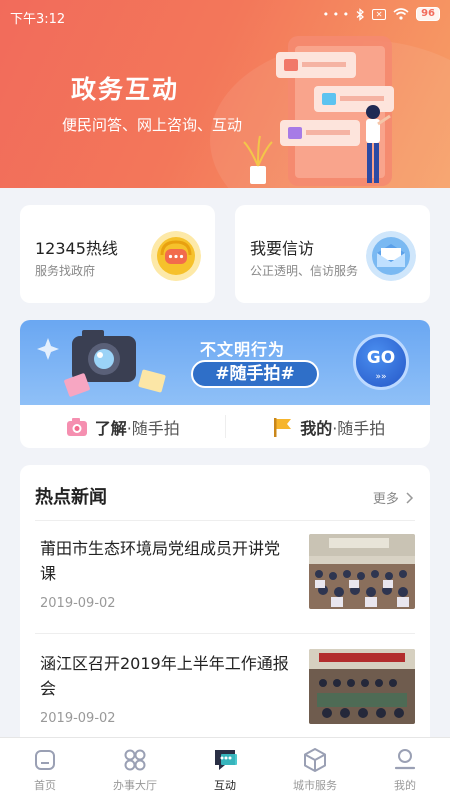  What do you see at coordinates (381, 358) in the screenshot?
I see `go-label: GO` at bounding box center [381, 358].